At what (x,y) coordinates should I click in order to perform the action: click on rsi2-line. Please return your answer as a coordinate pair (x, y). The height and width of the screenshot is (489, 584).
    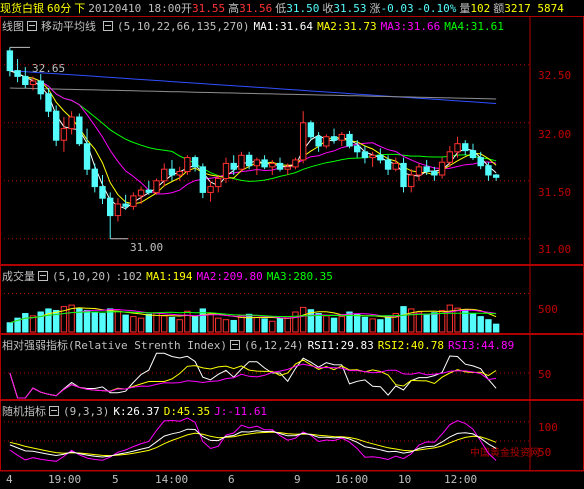
    Looking at the image, I should click on (253, 379).